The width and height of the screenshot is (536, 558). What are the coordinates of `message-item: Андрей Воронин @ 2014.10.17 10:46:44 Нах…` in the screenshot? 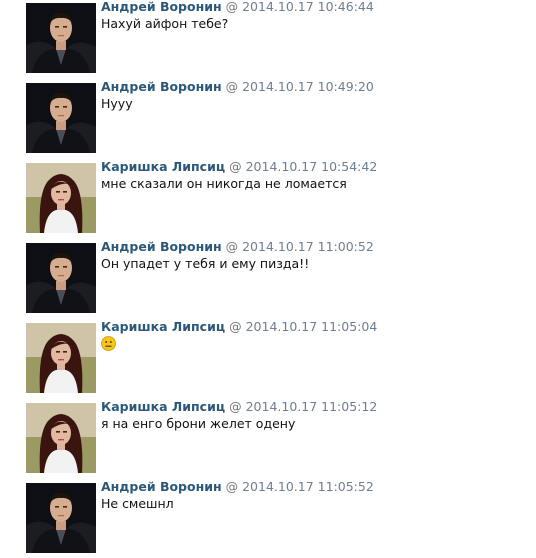 It's located at (276, 36).